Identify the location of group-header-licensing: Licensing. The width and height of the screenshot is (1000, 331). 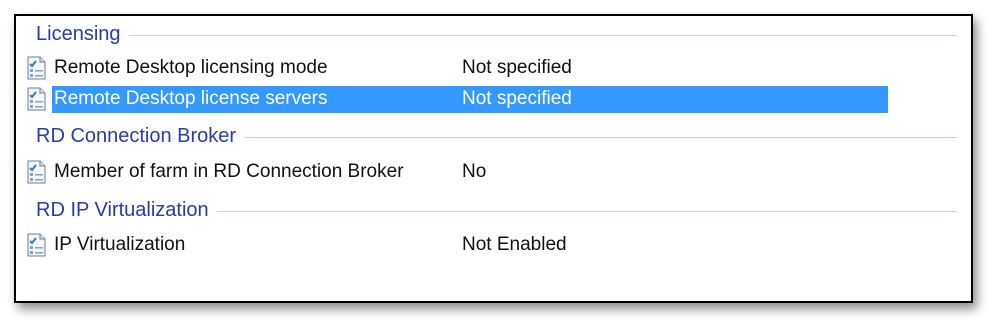
(496, 34).